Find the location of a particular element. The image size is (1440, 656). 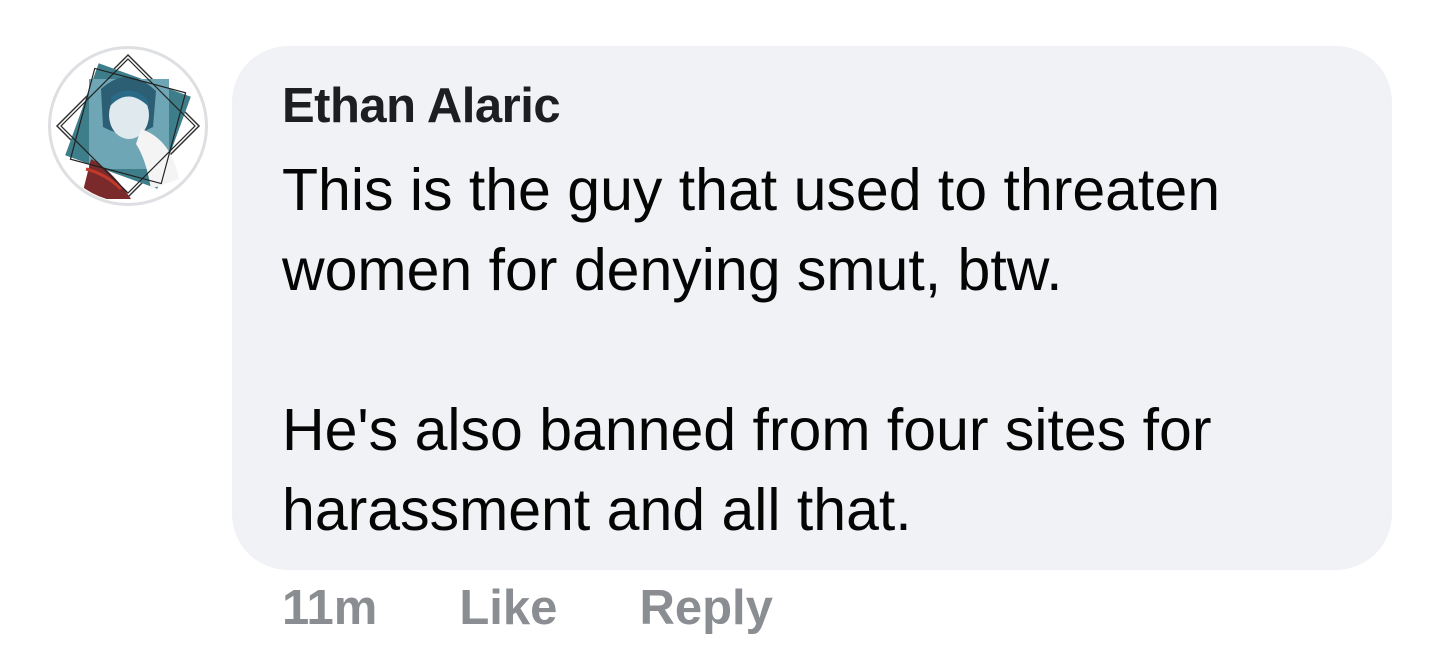

like-button: Like is located at coordinates (508, 608).